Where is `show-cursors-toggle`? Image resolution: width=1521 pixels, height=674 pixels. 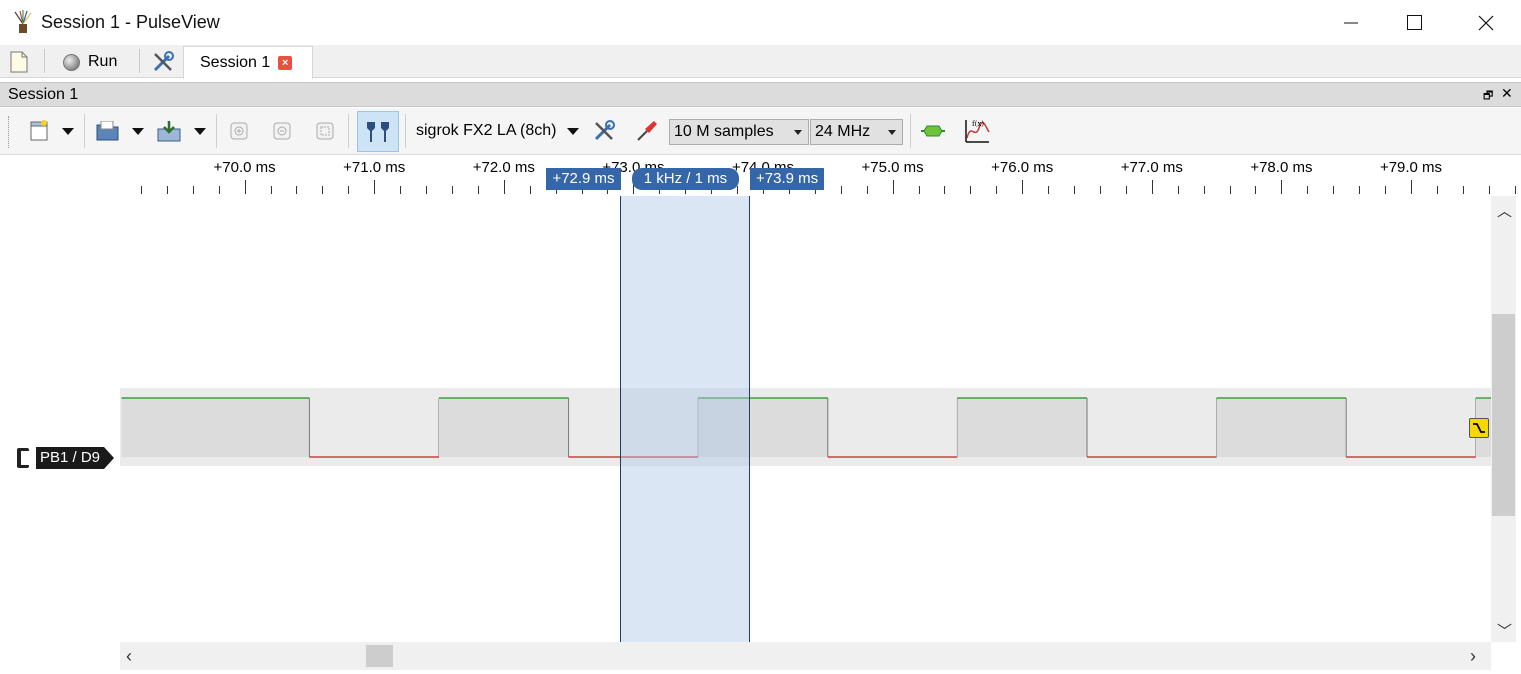
show-cursors-toggle is located at coordinates (378, 131).